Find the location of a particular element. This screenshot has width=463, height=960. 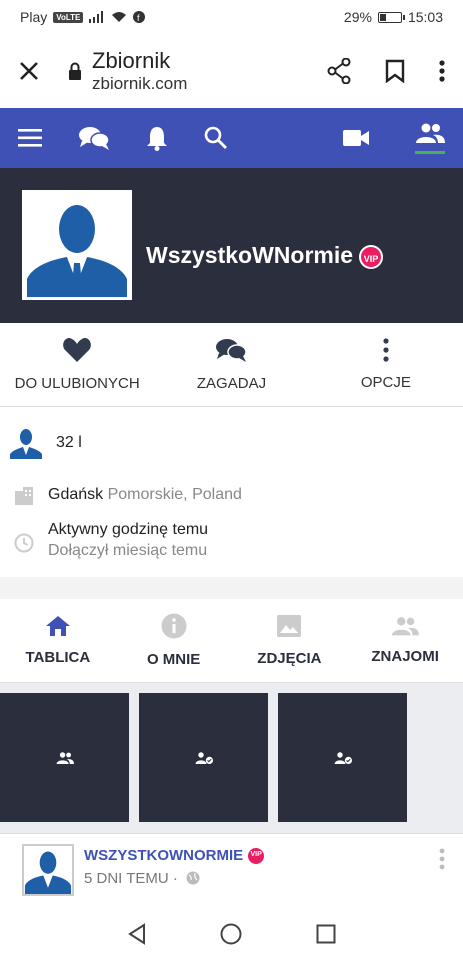

back-icon is located at coordinates (137, 934).